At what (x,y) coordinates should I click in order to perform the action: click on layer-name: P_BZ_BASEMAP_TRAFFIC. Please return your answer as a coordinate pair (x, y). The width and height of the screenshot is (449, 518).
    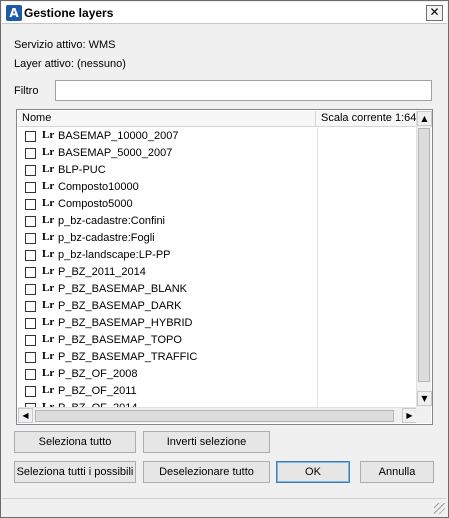
    Looking at the image, I should click on (128, 357).